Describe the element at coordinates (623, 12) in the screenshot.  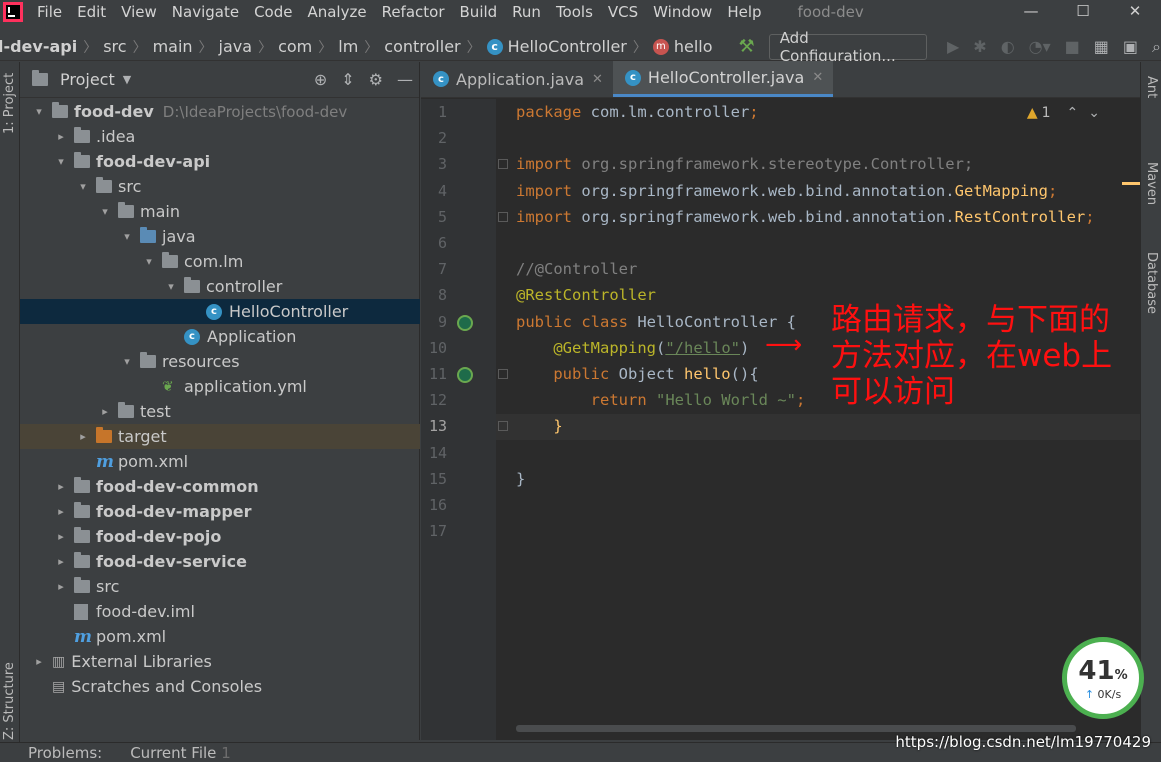
I see `menu-vcs: VCS` at that location.